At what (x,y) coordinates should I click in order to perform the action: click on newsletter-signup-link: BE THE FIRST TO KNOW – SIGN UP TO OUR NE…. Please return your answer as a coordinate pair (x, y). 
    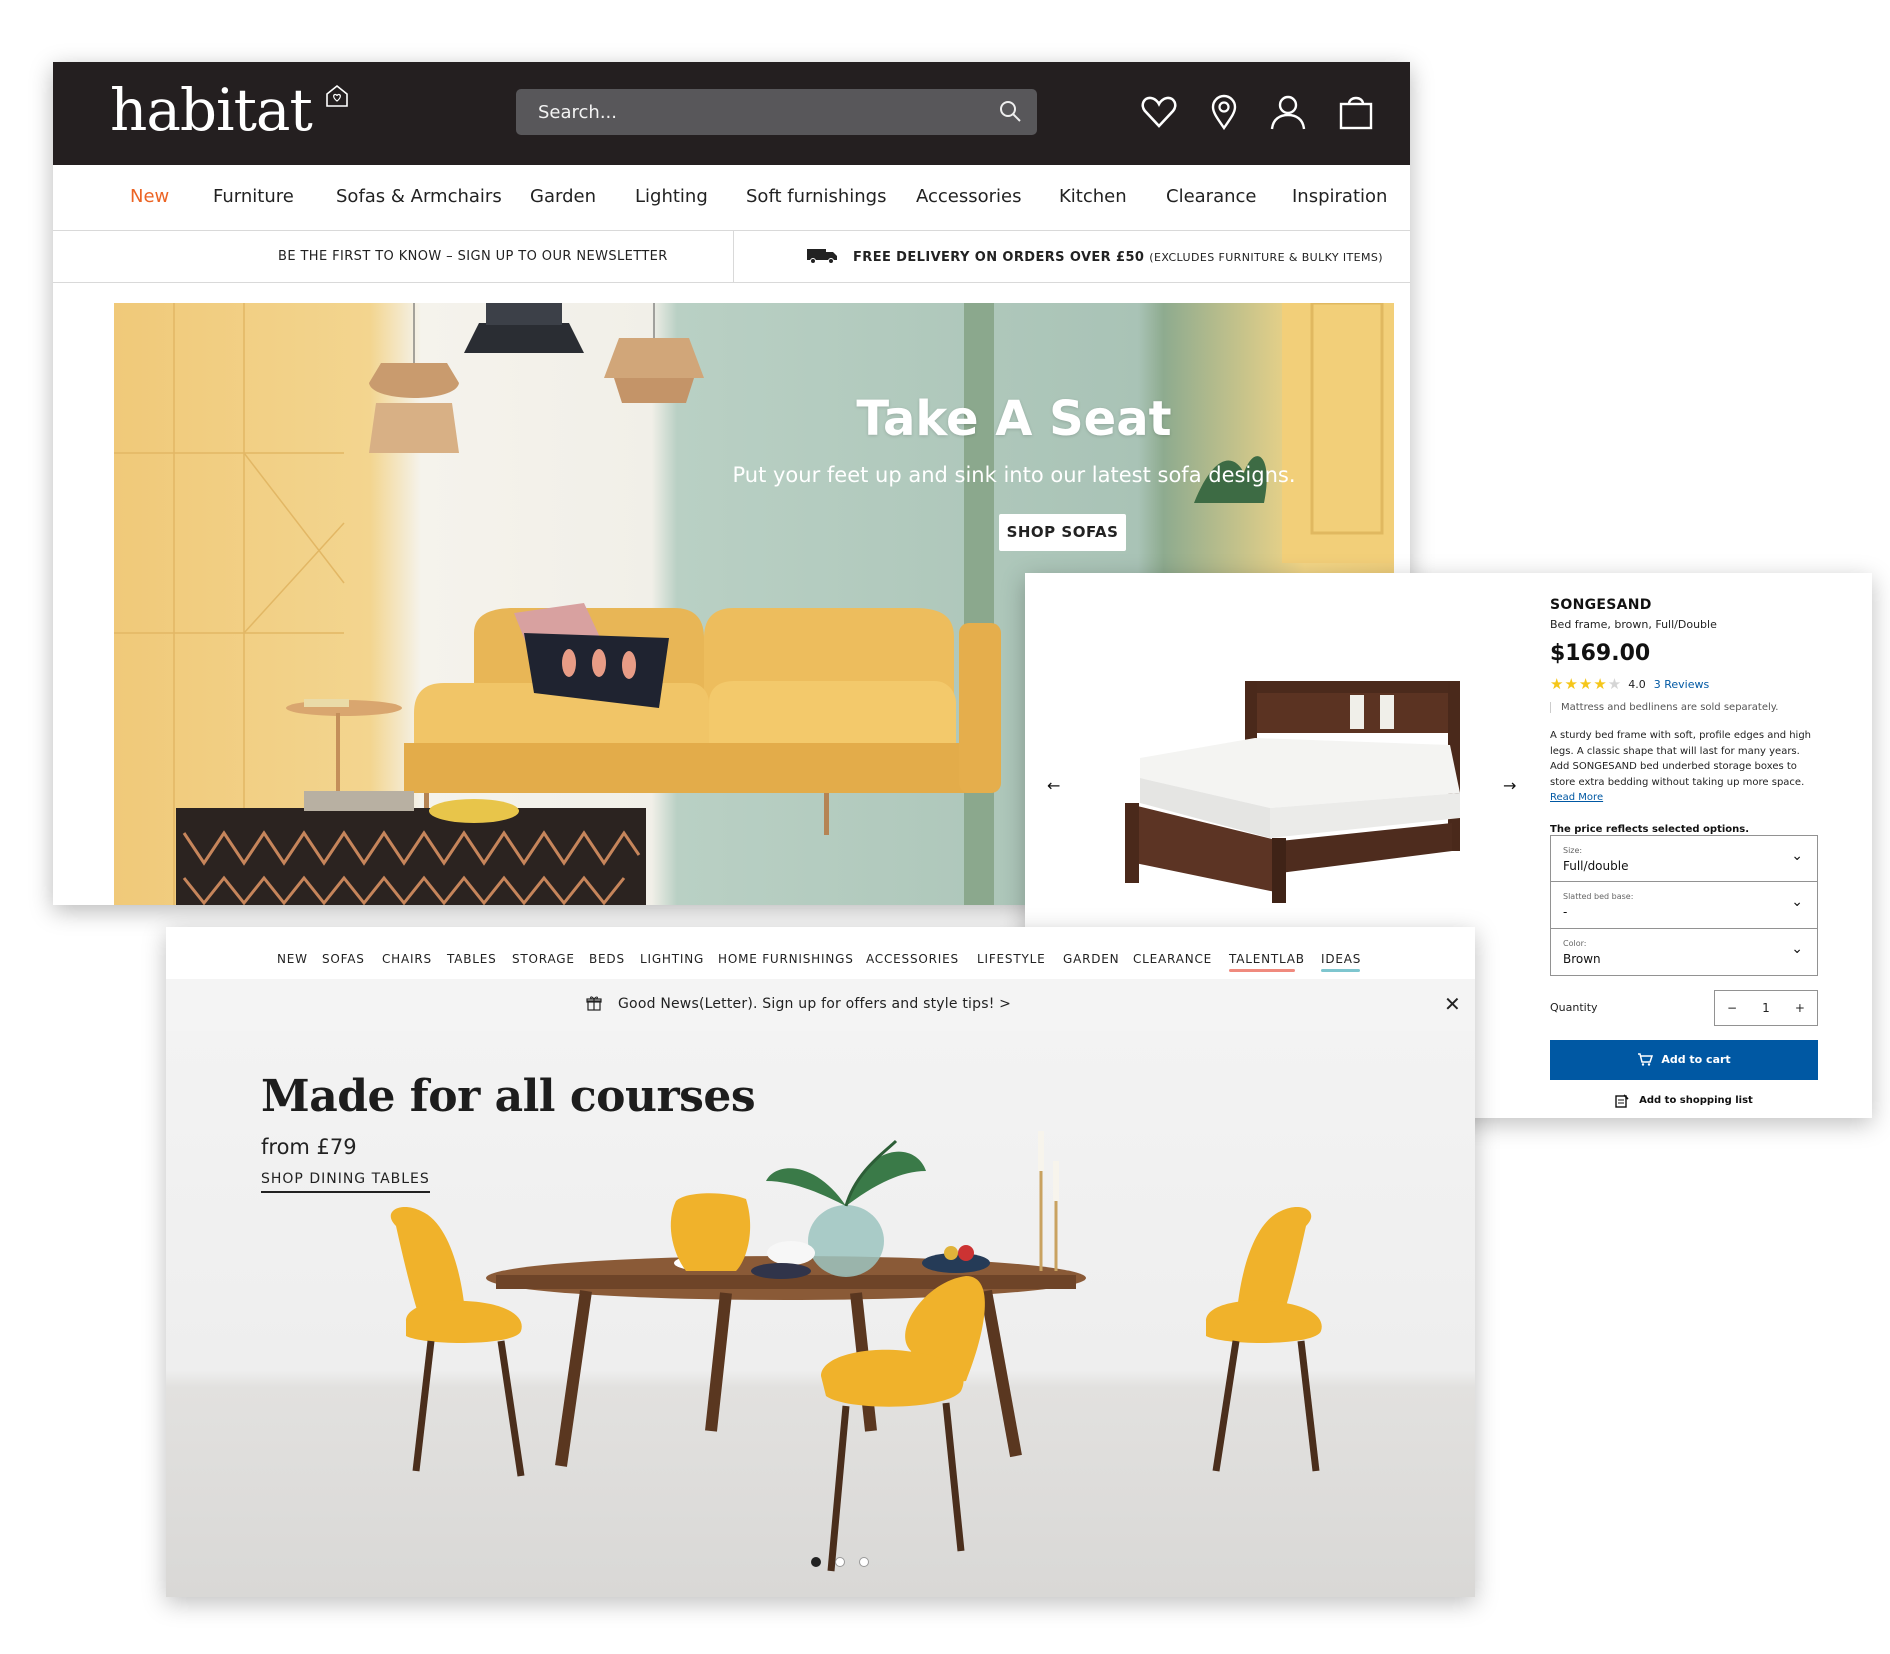
    Looking at the image, I should click on (473, 256).